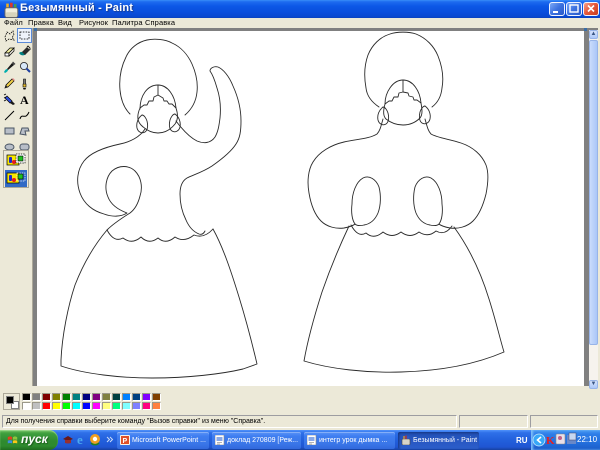  What do you see at coordinates (80, 439) in the screenshot?
I see `svg-text: e` at bounding box center [80, 439].